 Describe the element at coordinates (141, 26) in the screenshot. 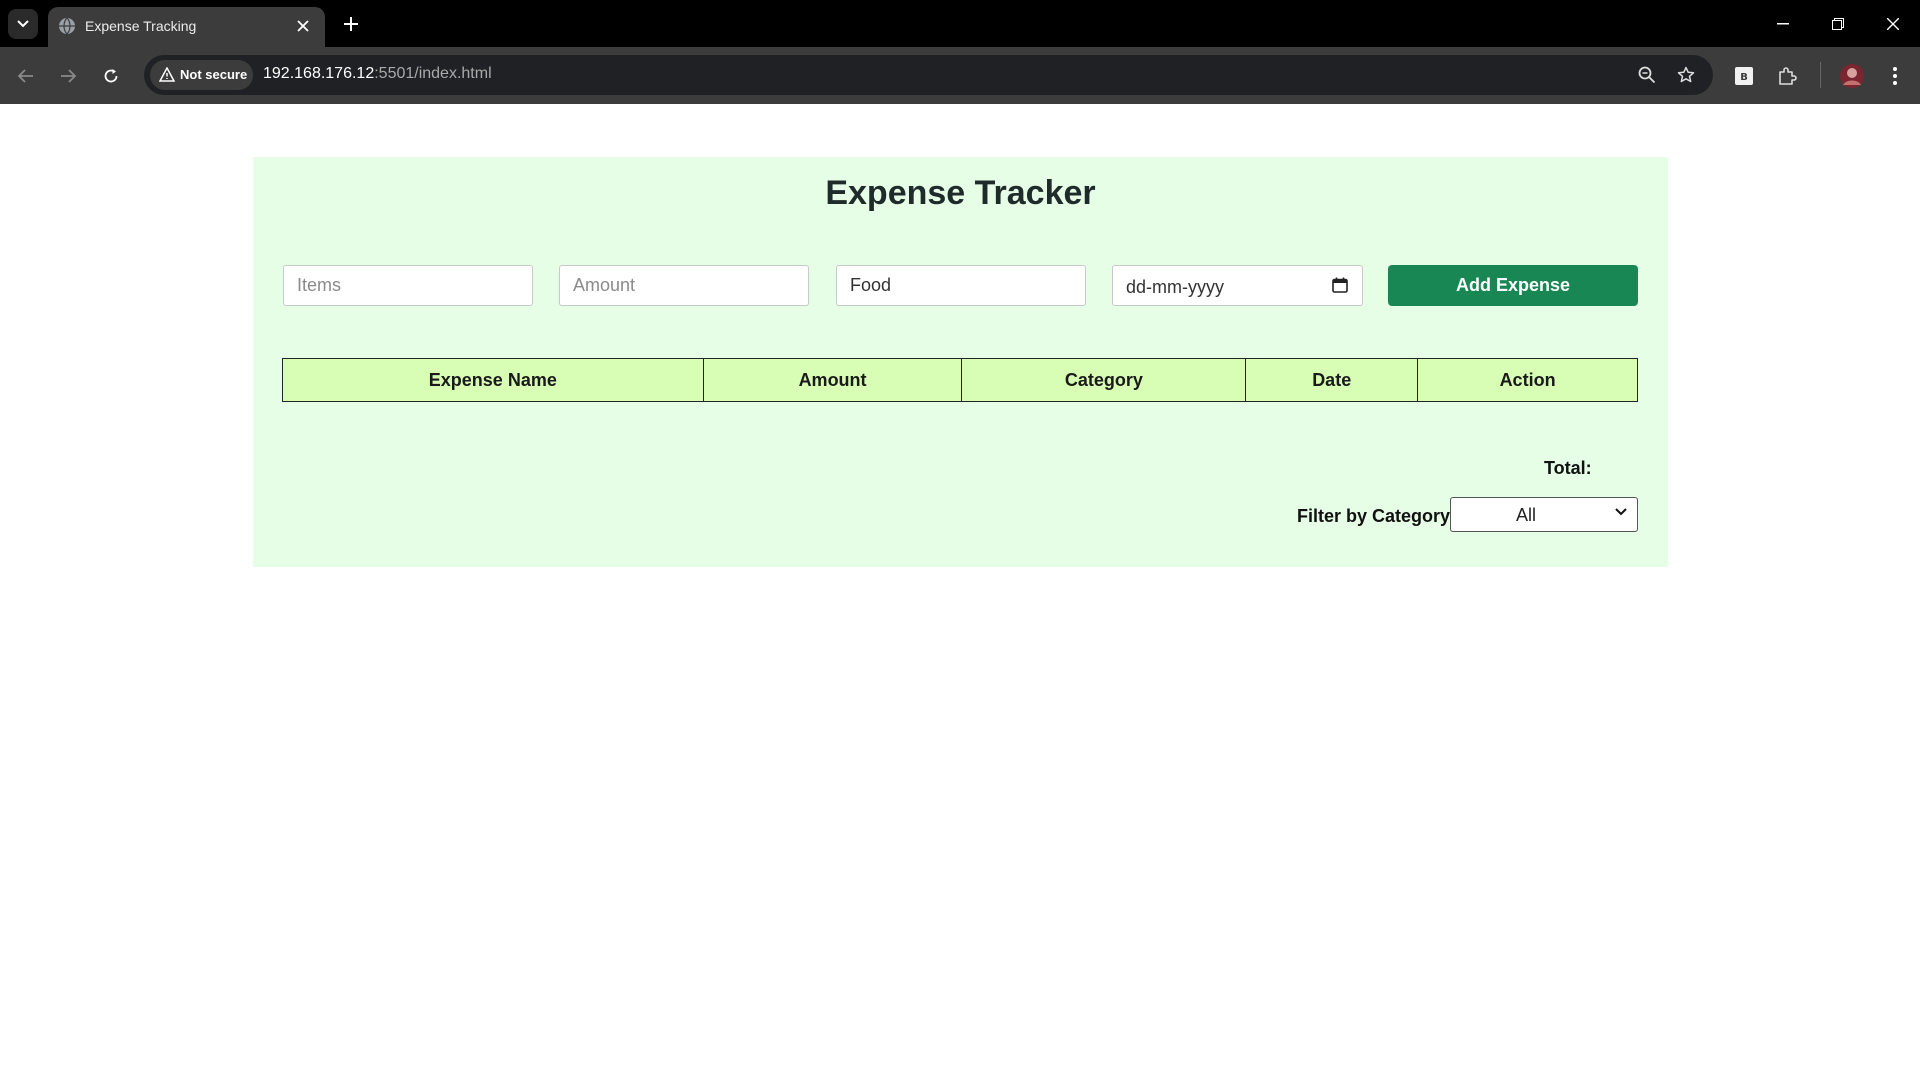

I see `tab-title: Expense Tracking` at that location.